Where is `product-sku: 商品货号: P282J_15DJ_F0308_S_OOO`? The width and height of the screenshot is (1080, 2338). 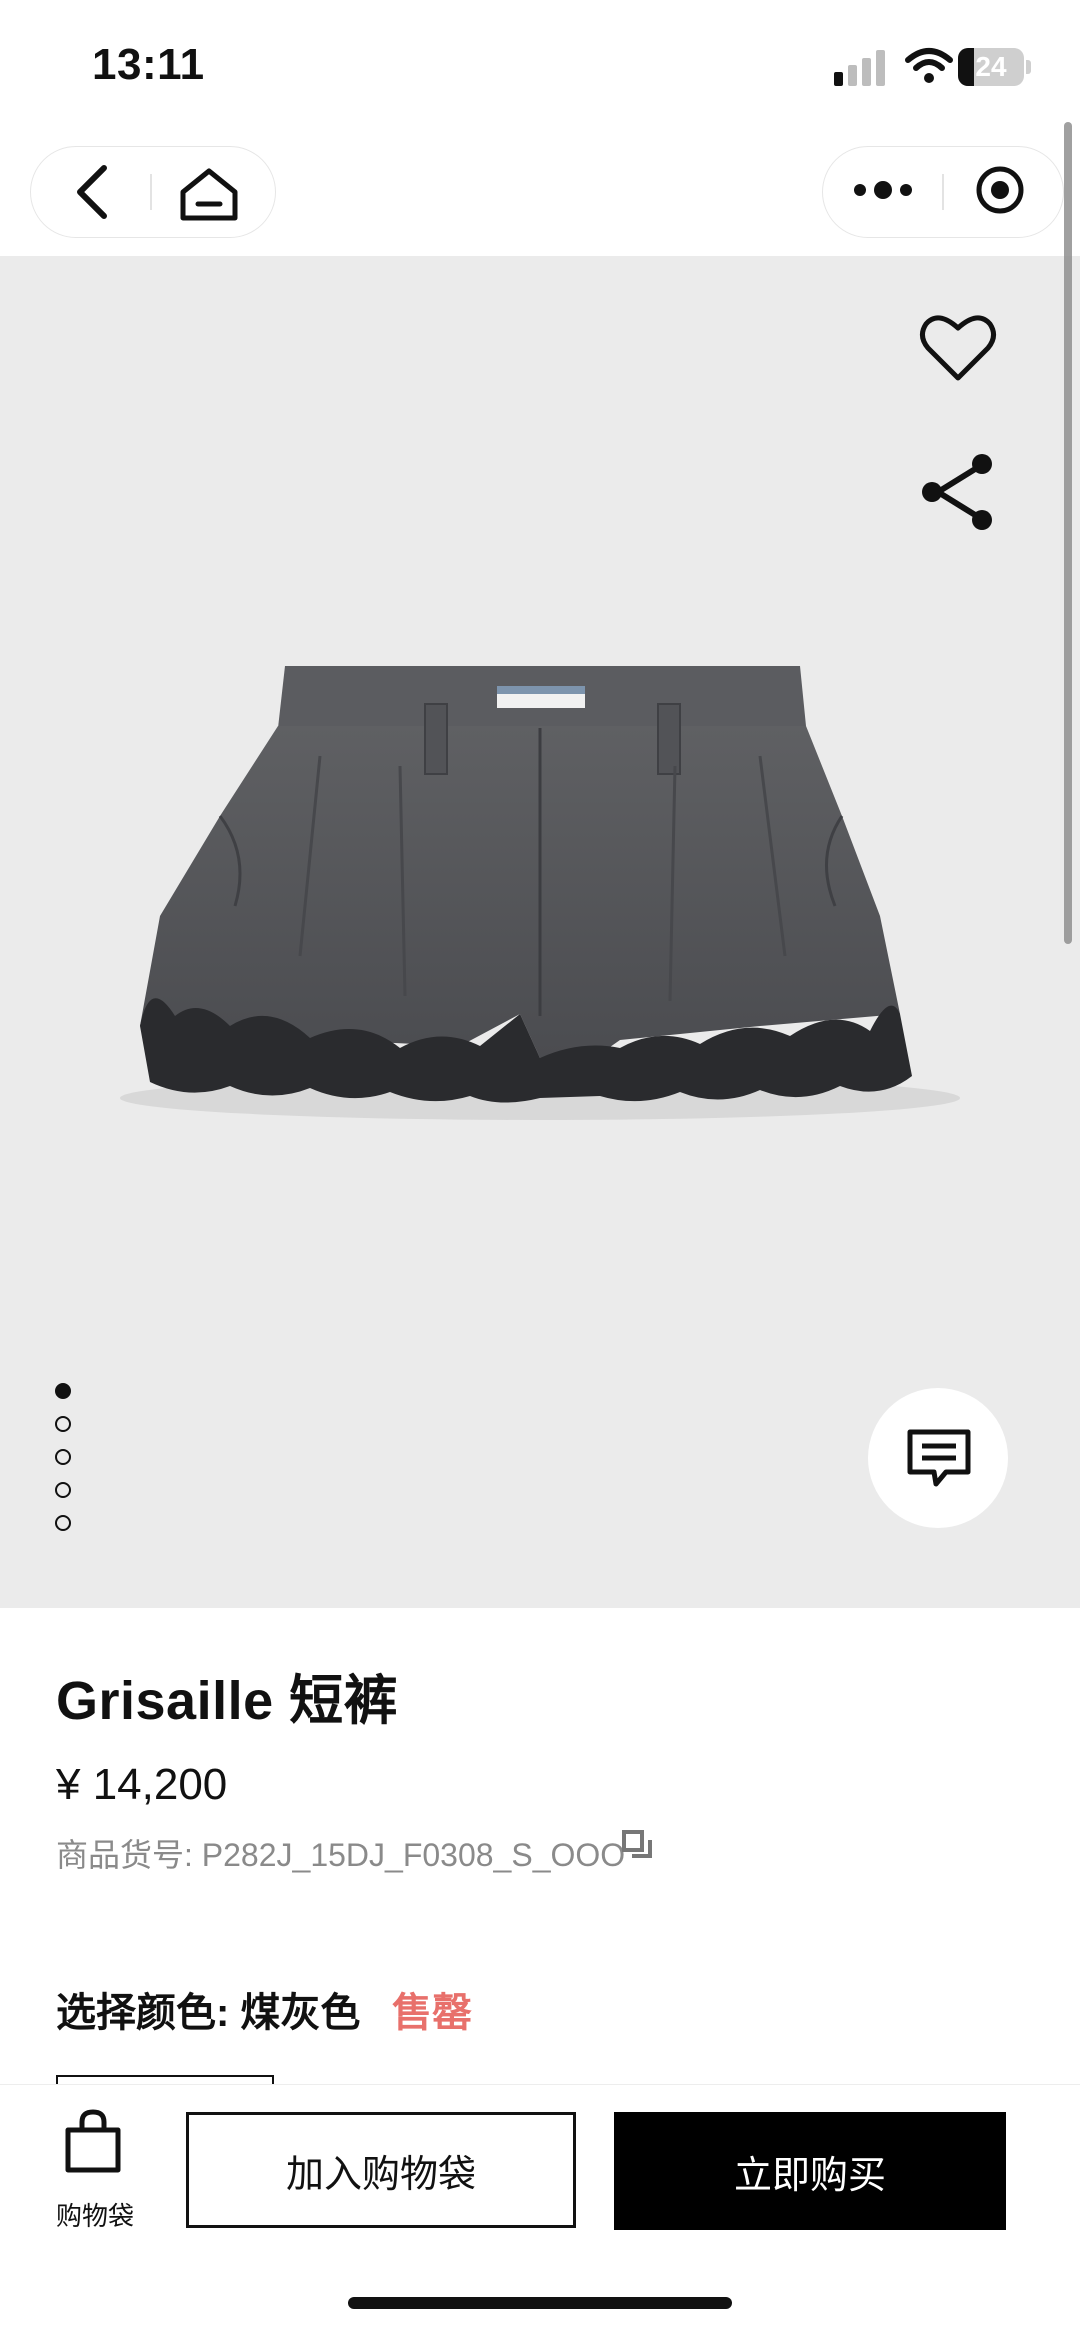 product-sku: 商品货号: P282J_15DJ_F0308_S_OOO is located at coordinates (341, 1855).